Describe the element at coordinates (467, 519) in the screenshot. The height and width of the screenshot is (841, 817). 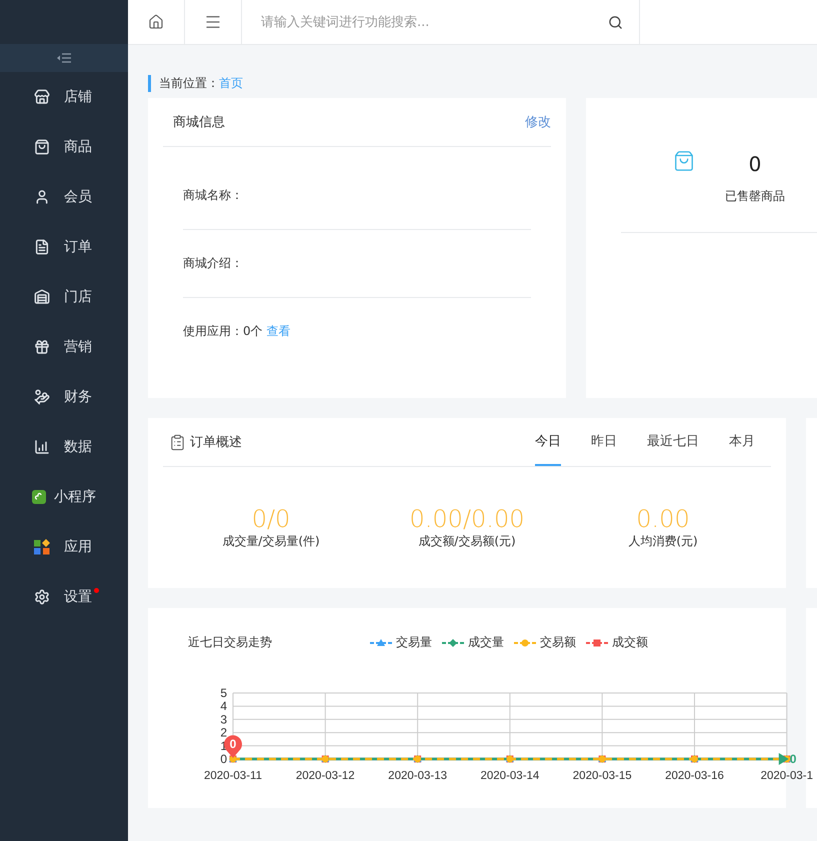
I see `stat-value: 0.00/0.00` at that location.